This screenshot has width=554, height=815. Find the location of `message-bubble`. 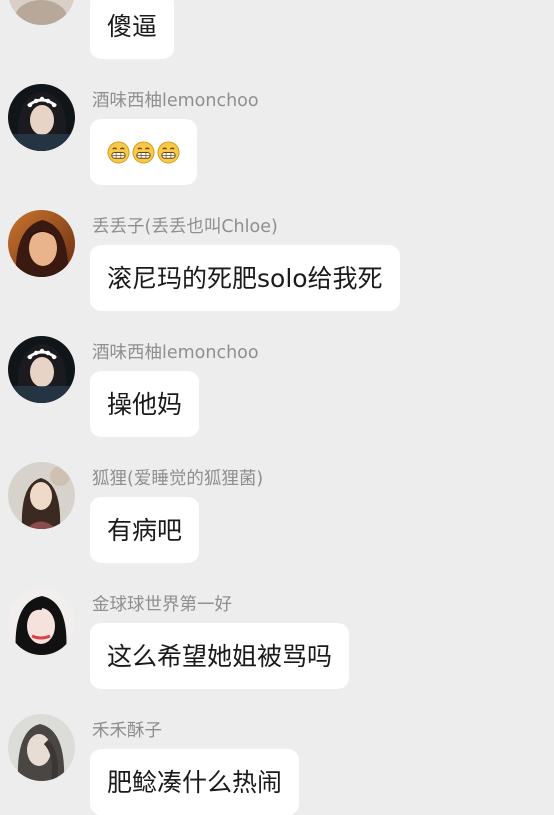

message-bubble is located at coordinates (143, 152).